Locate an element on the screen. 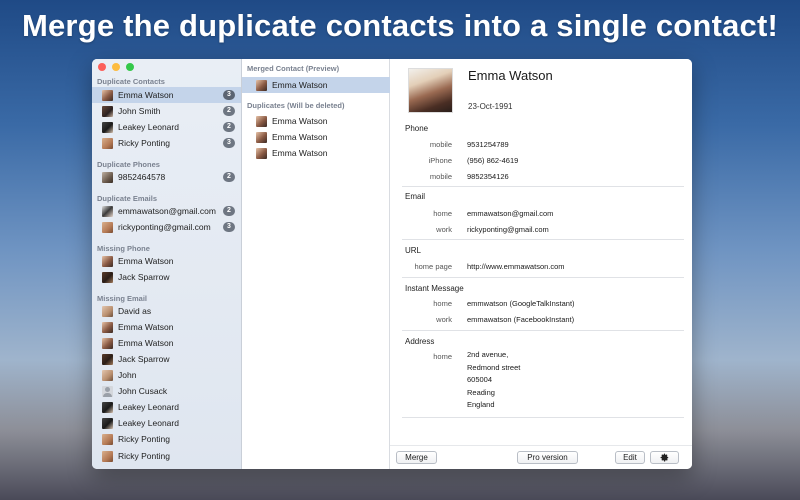  sidebar-item: 9852464578 2 is located at coordinates (166, 177).